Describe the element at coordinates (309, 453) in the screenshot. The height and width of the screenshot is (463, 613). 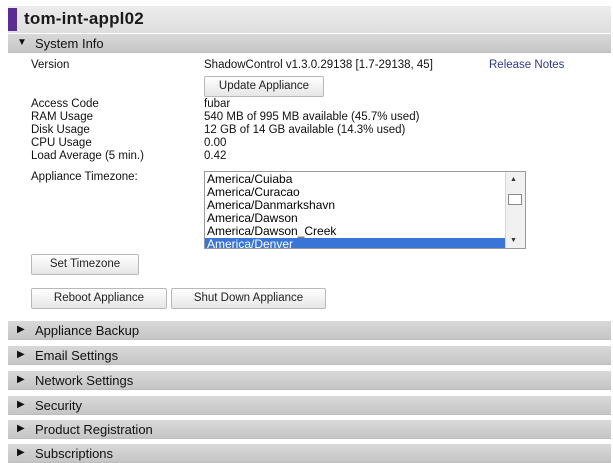
I see `section-header-subscriptions: ▶ Subscriptions` at that location.